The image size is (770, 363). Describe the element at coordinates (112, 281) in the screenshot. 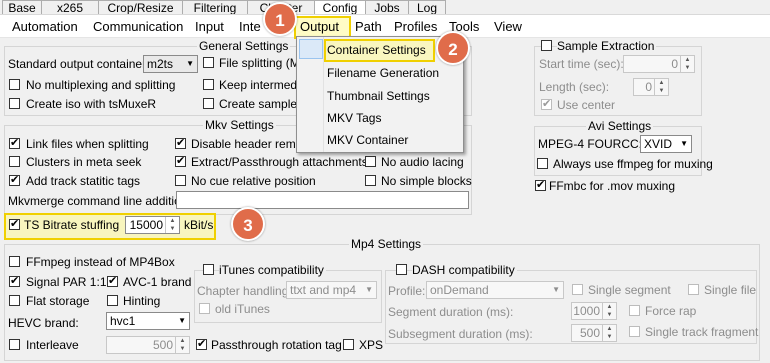

I see `avc1-brand-checkbox` at that location.